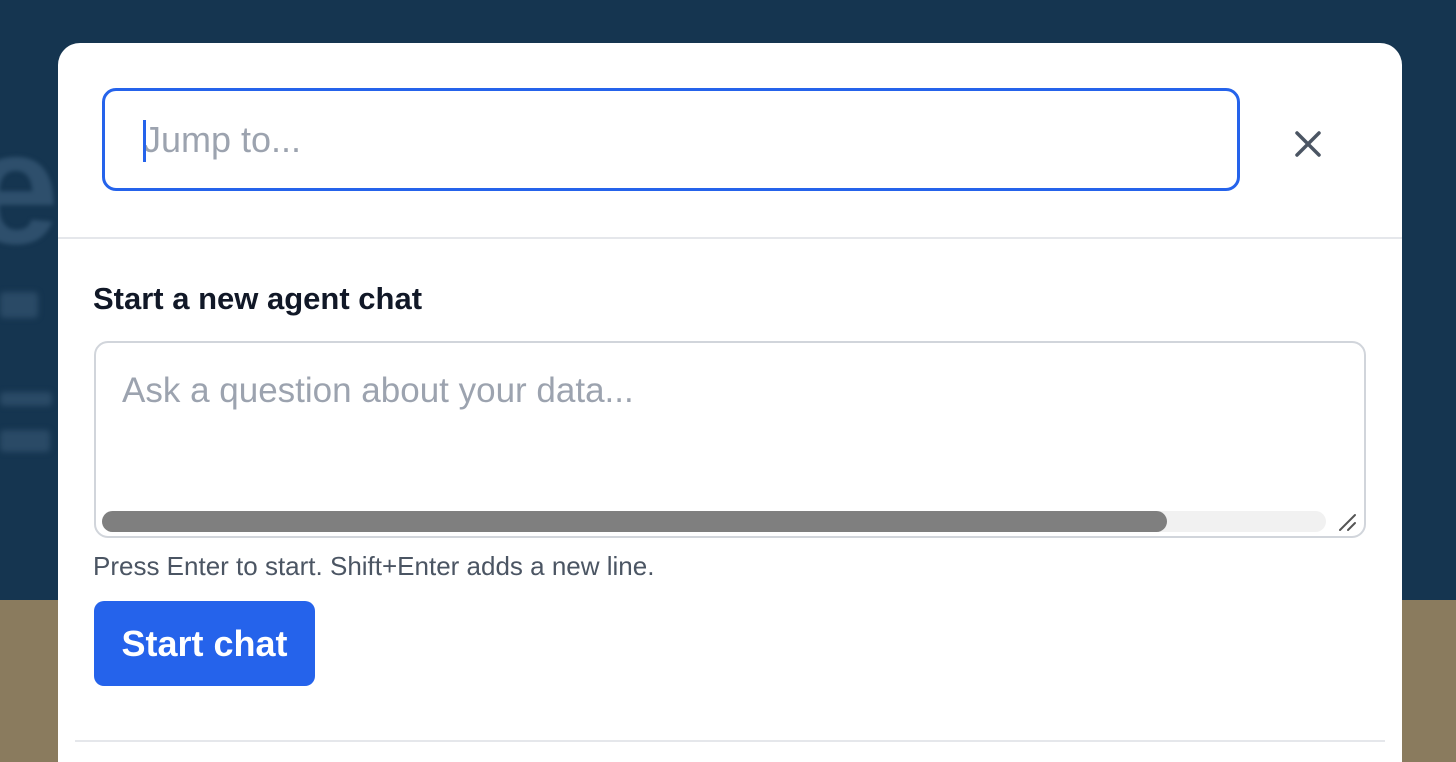  Describe the element at coordinates (634, 521) in the screenshot. I see `horizontal-scrollbar-thumb` at that location.